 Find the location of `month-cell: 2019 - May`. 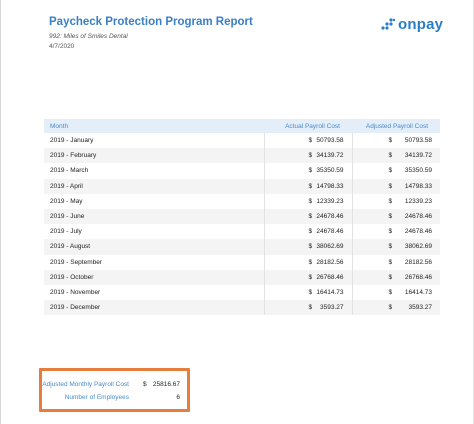

month-cell: 2019 - May is located at coordinates (66, 201).